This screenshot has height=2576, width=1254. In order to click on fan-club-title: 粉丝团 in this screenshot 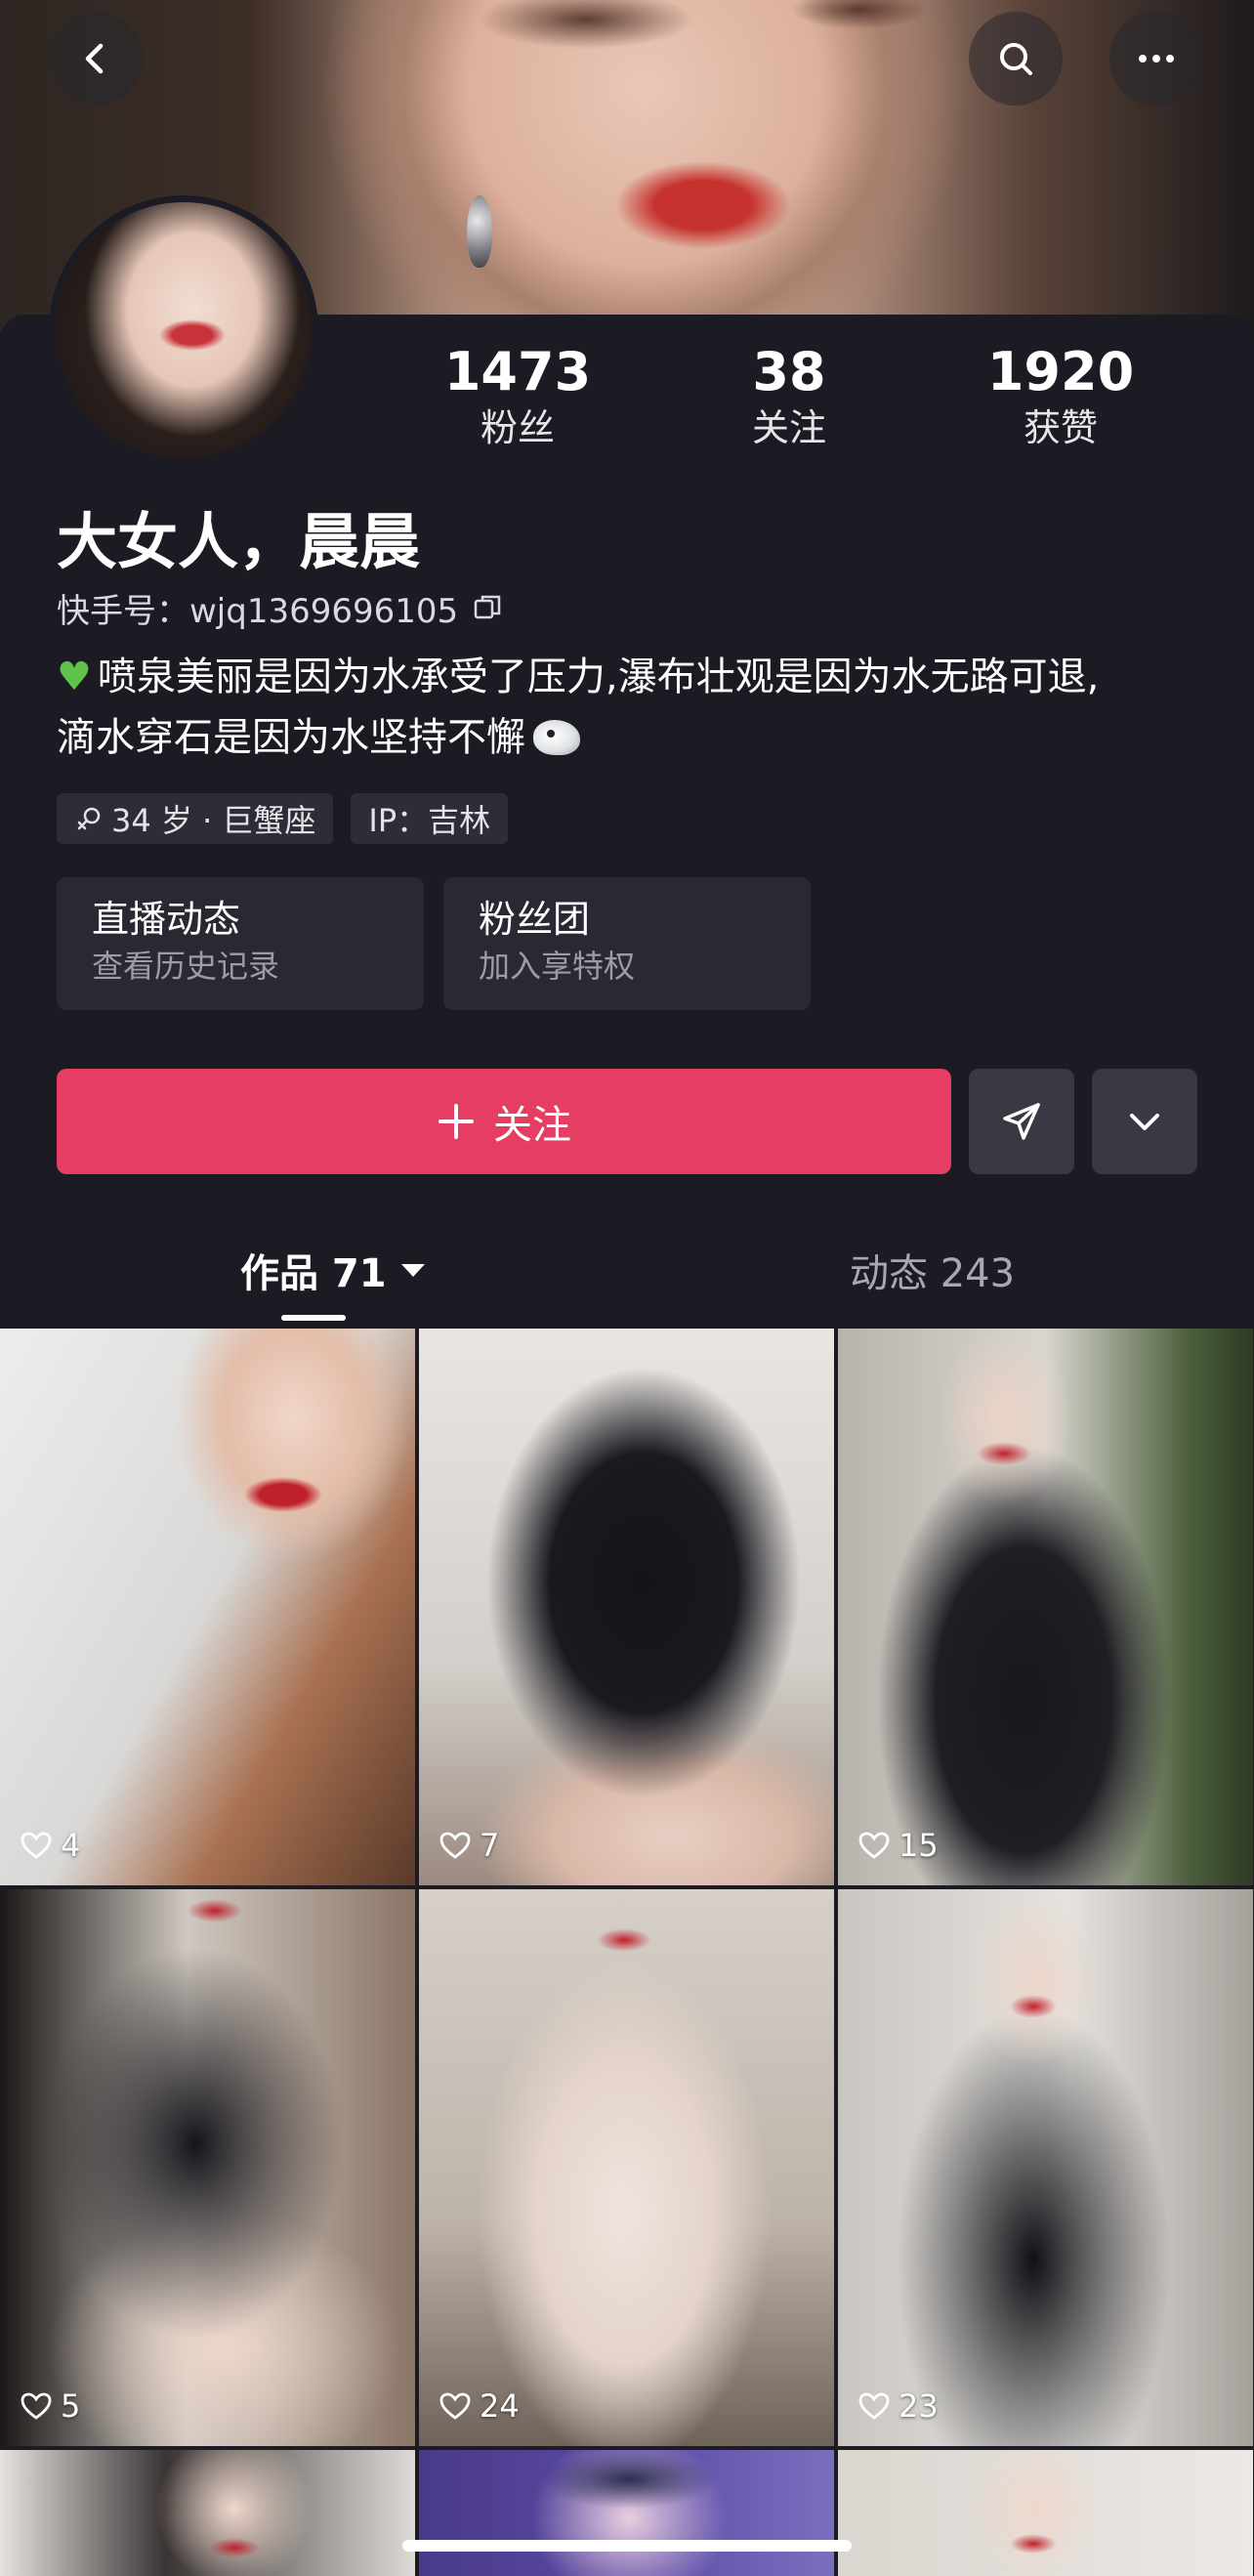, I will do `click(535, 919)`.